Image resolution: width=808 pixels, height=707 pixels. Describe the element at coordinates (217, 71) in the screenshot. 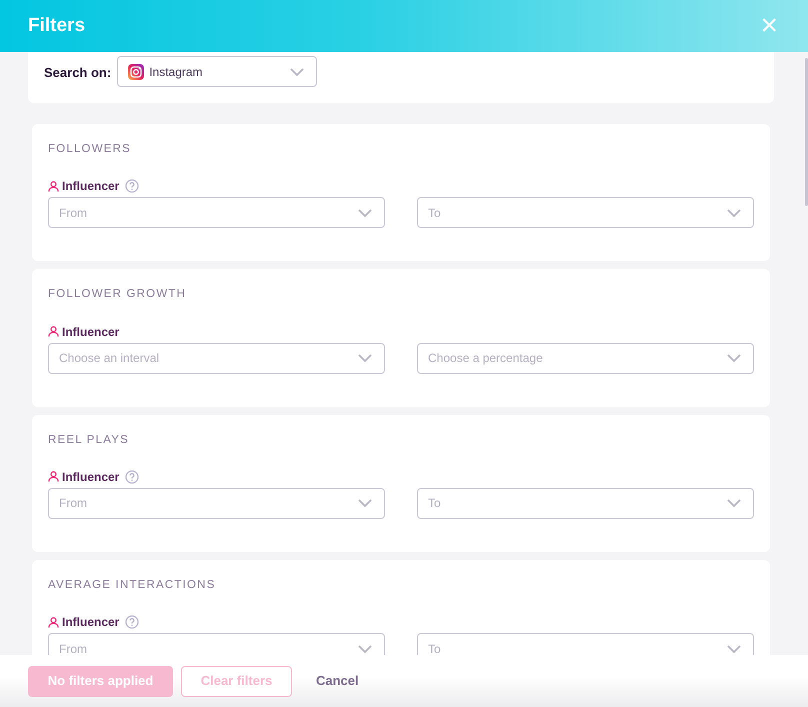

I see `platform-select: Instagram` at that location.